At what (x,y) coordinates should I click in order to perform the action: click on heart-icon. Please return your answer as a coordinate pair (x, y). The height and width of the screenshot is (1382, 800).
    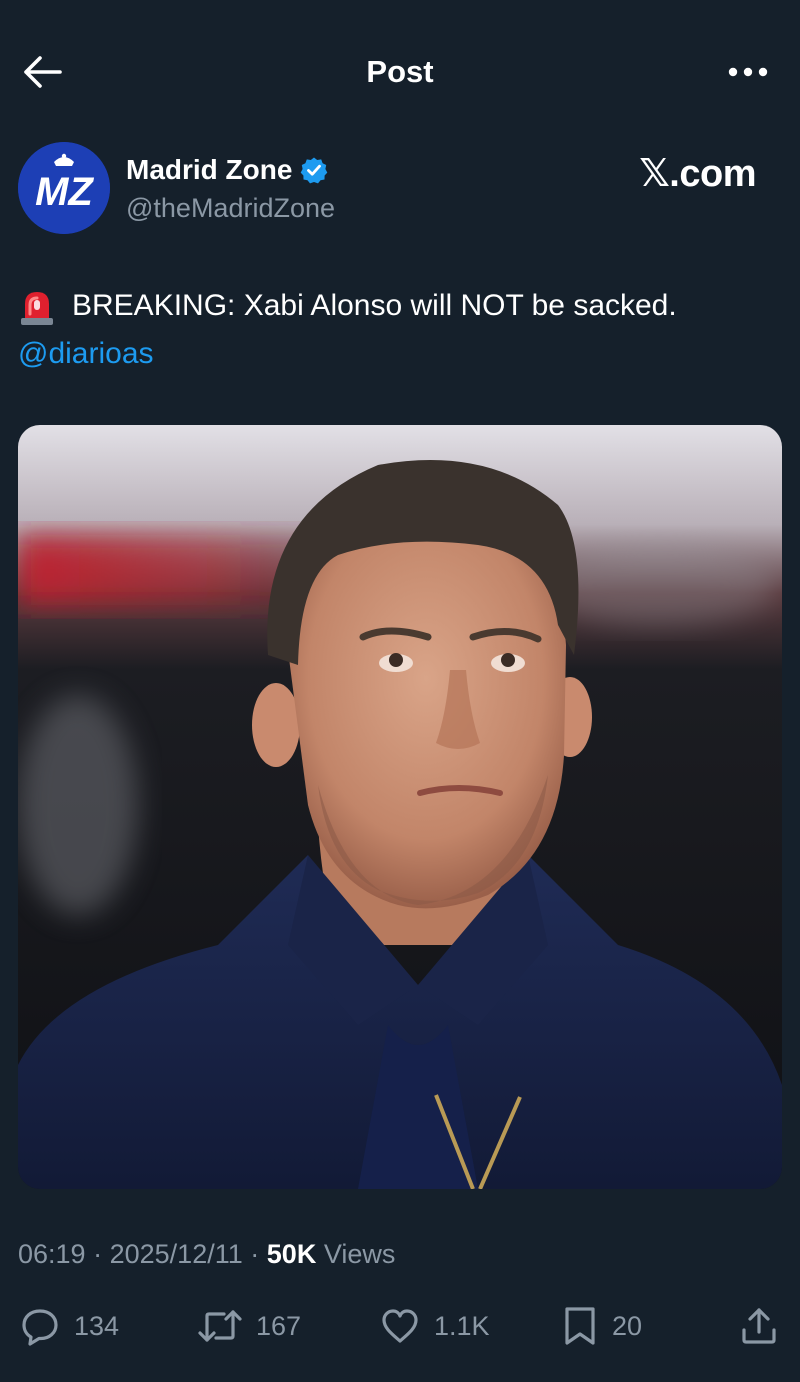
    Looking at the image, I should click on (400, 1326).